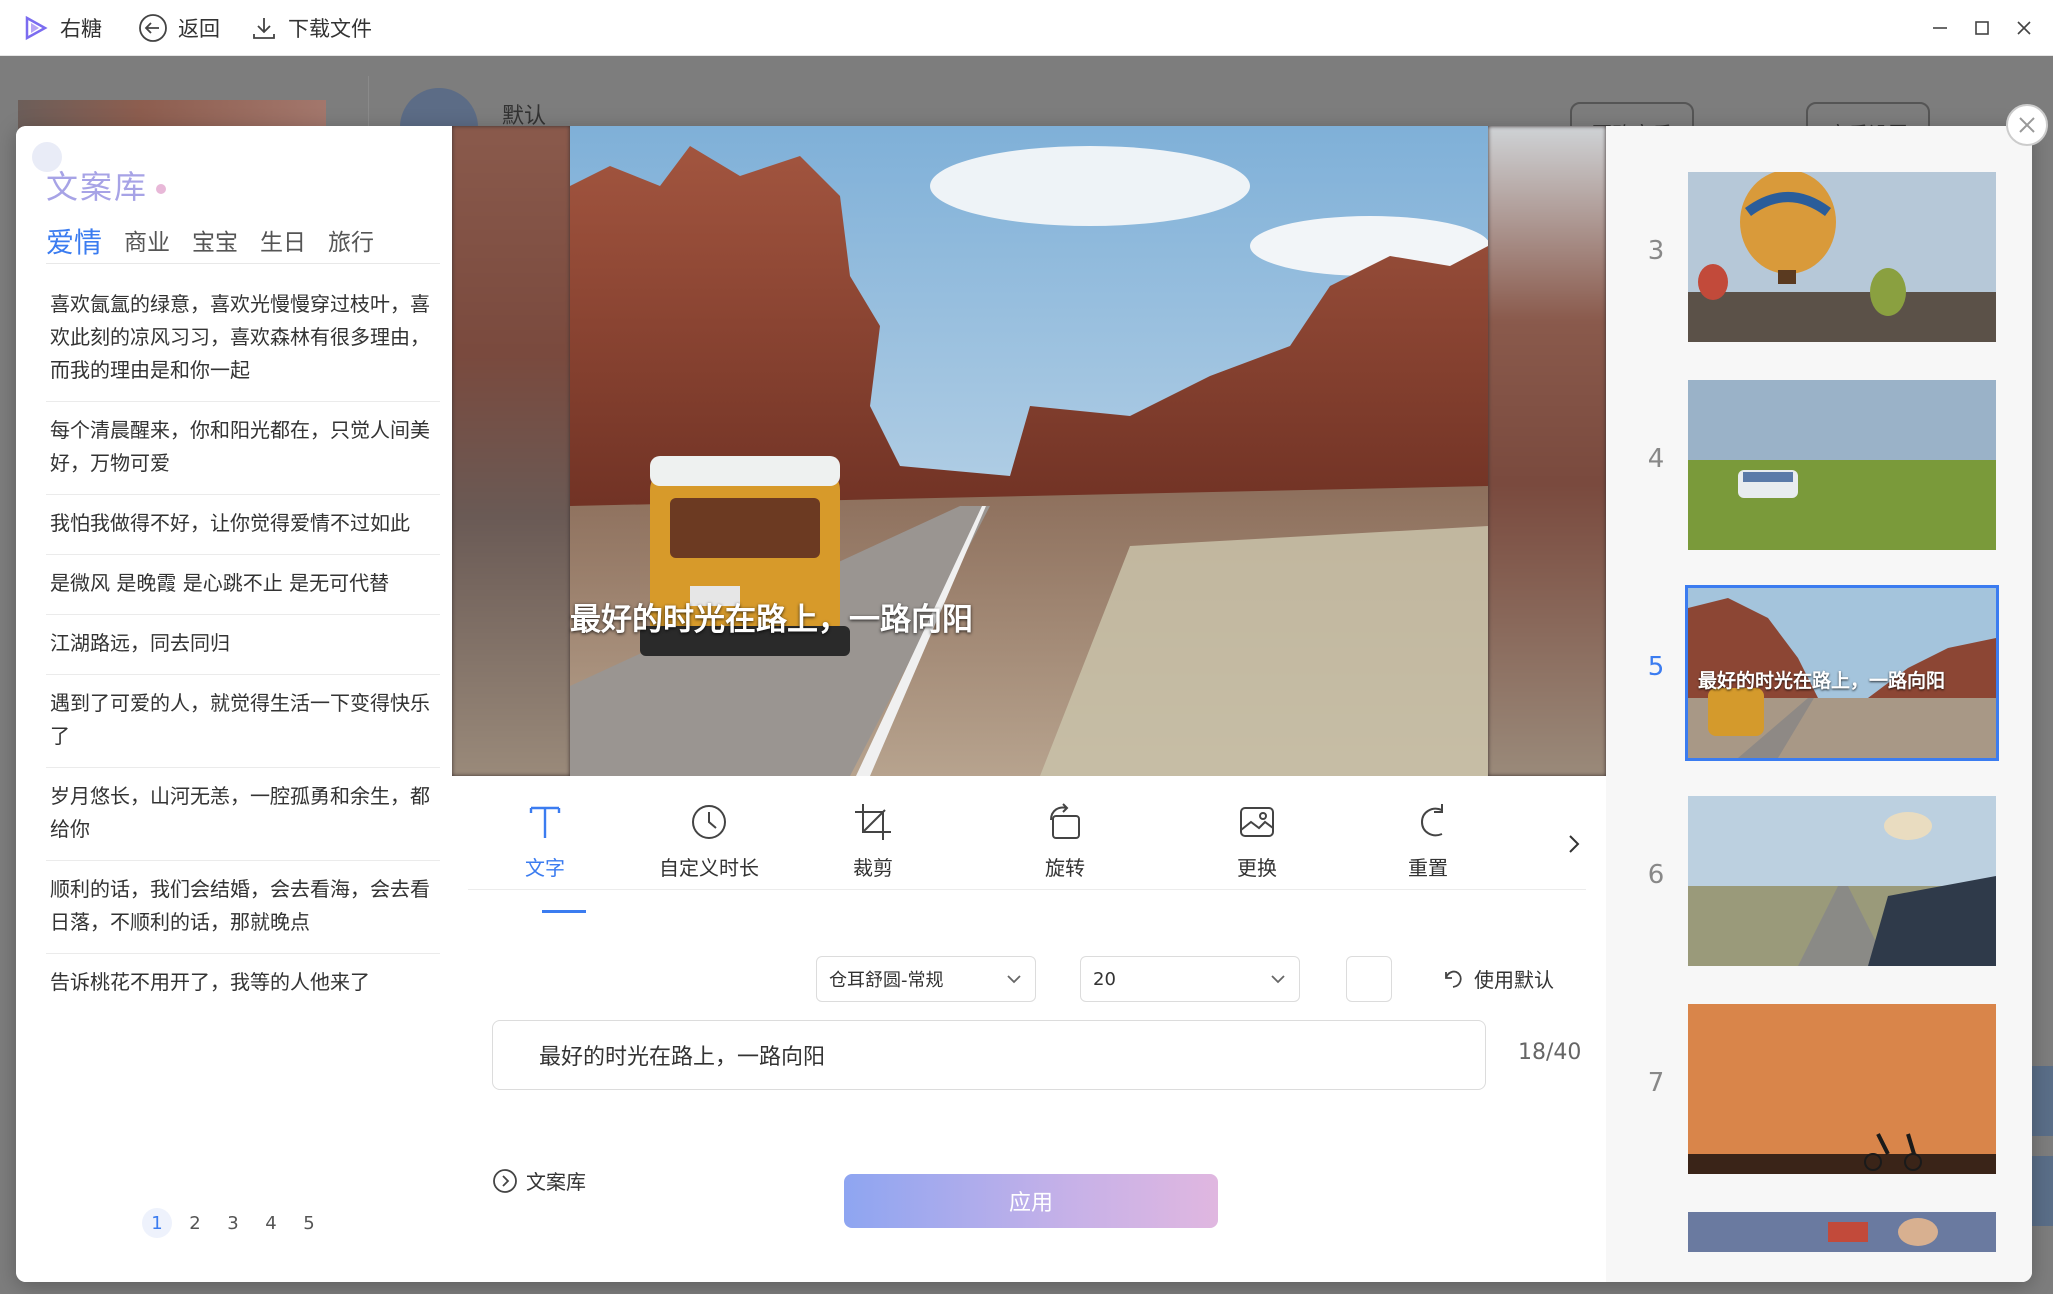 Image resolution: width=2053 pixels, height=1294 pixels. What do you see at coordinates (771, 616) in the screenshot?
I see `preview-caption: 最好的时光在路上，一路向阳` at bounding box center [771, 616].